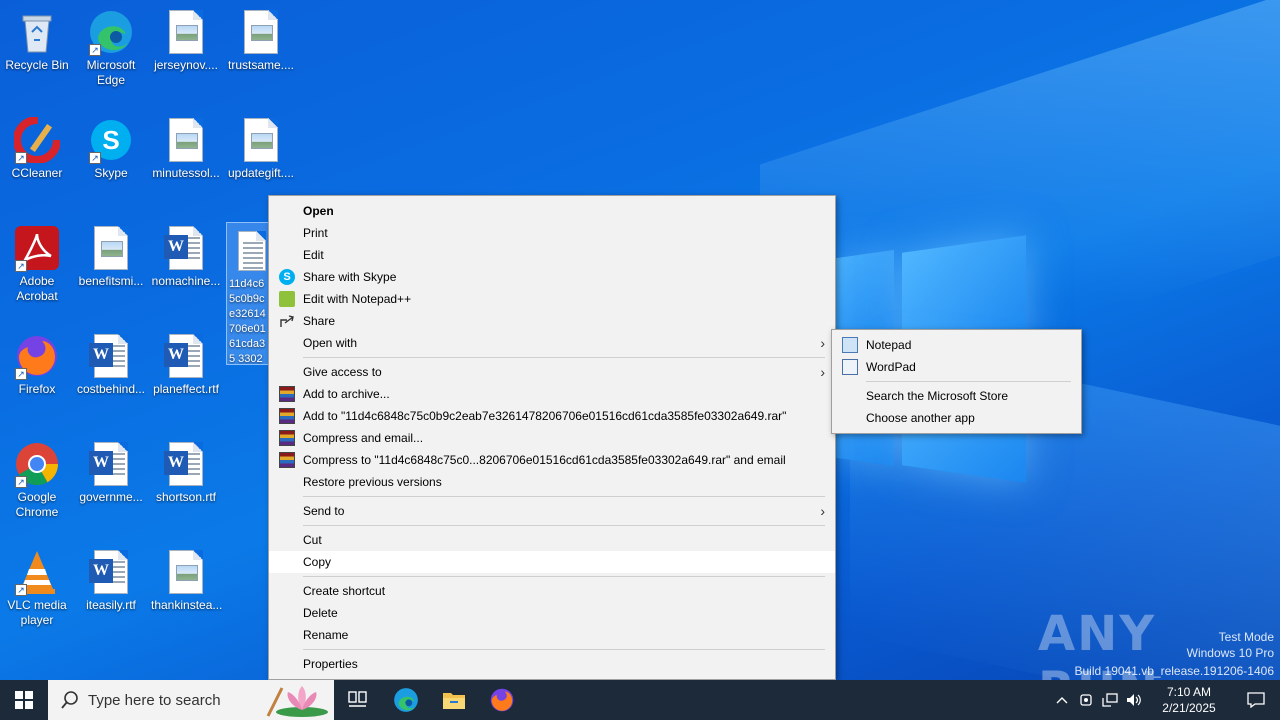 The width and height of the screenshot is (1280, 720). Describe the element at coordinates (37, 389) in the screenshot. I see `desktop-icon-label: Firefox` at that location.